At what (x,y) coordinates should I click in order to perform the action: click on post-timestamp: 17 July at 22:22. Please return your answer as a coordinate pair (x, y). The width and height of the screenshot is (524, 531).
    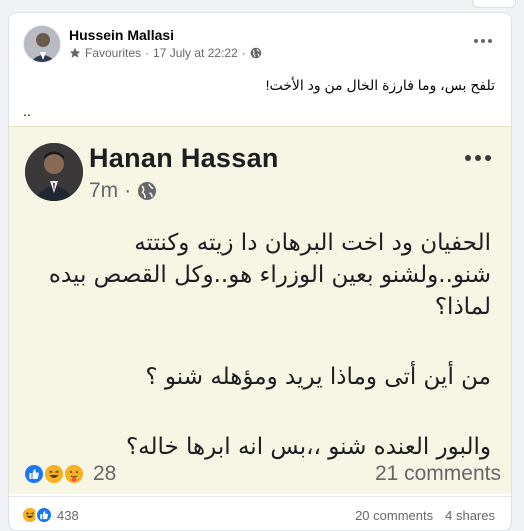
    Looking at the image, I should click on (195, 53).